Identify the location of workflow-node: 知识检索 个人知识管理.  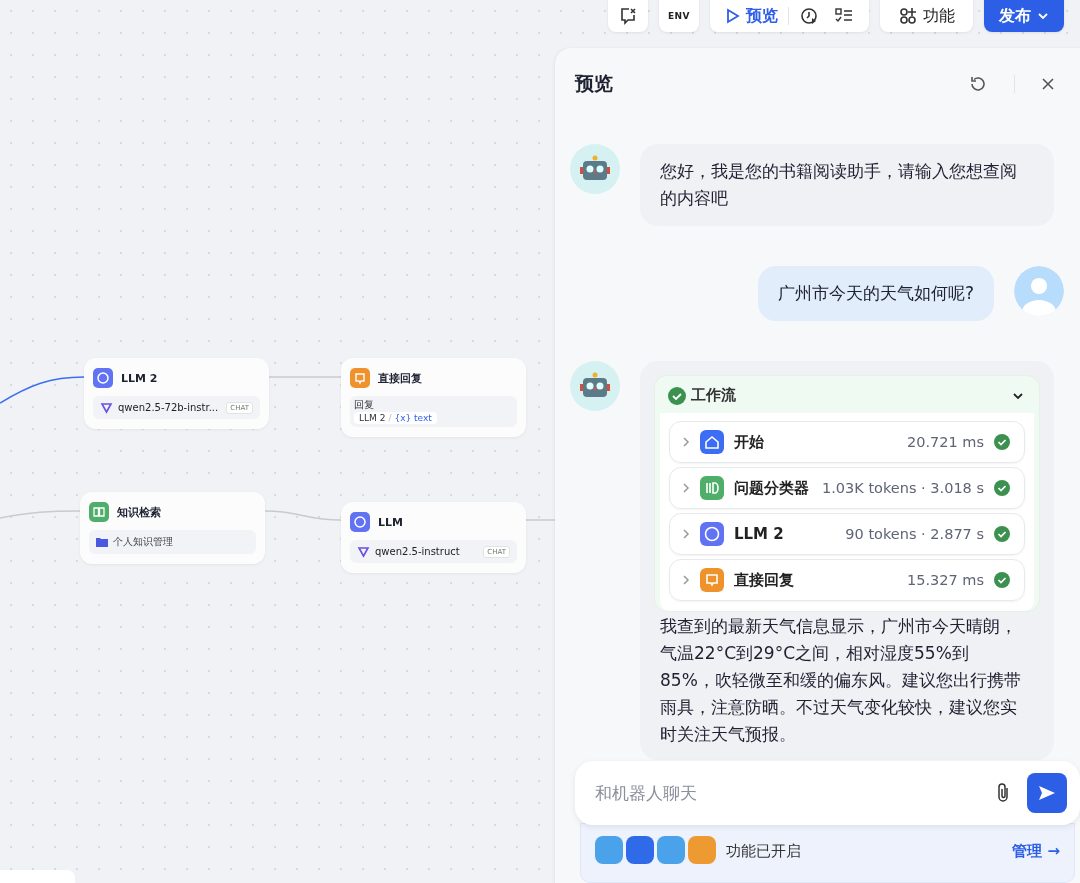
(172, 528).